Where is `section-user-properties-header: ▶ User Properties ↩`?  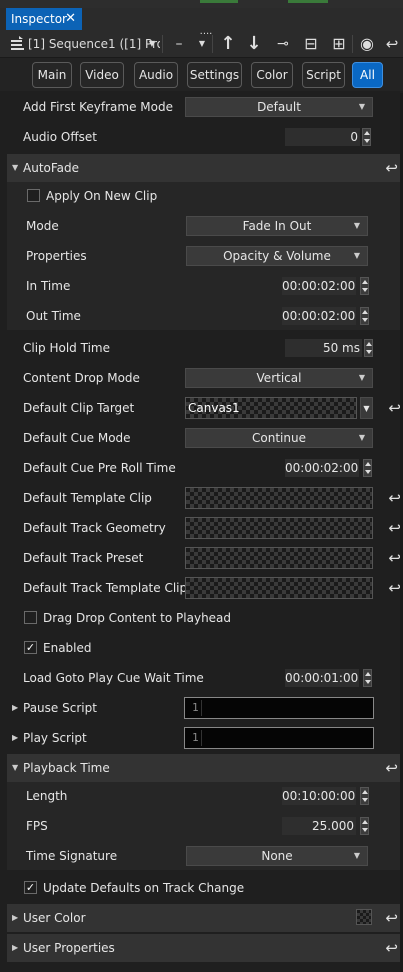 section-user-properties-header: ▶ User Properties ↩ is located at coordinates (205, 948).